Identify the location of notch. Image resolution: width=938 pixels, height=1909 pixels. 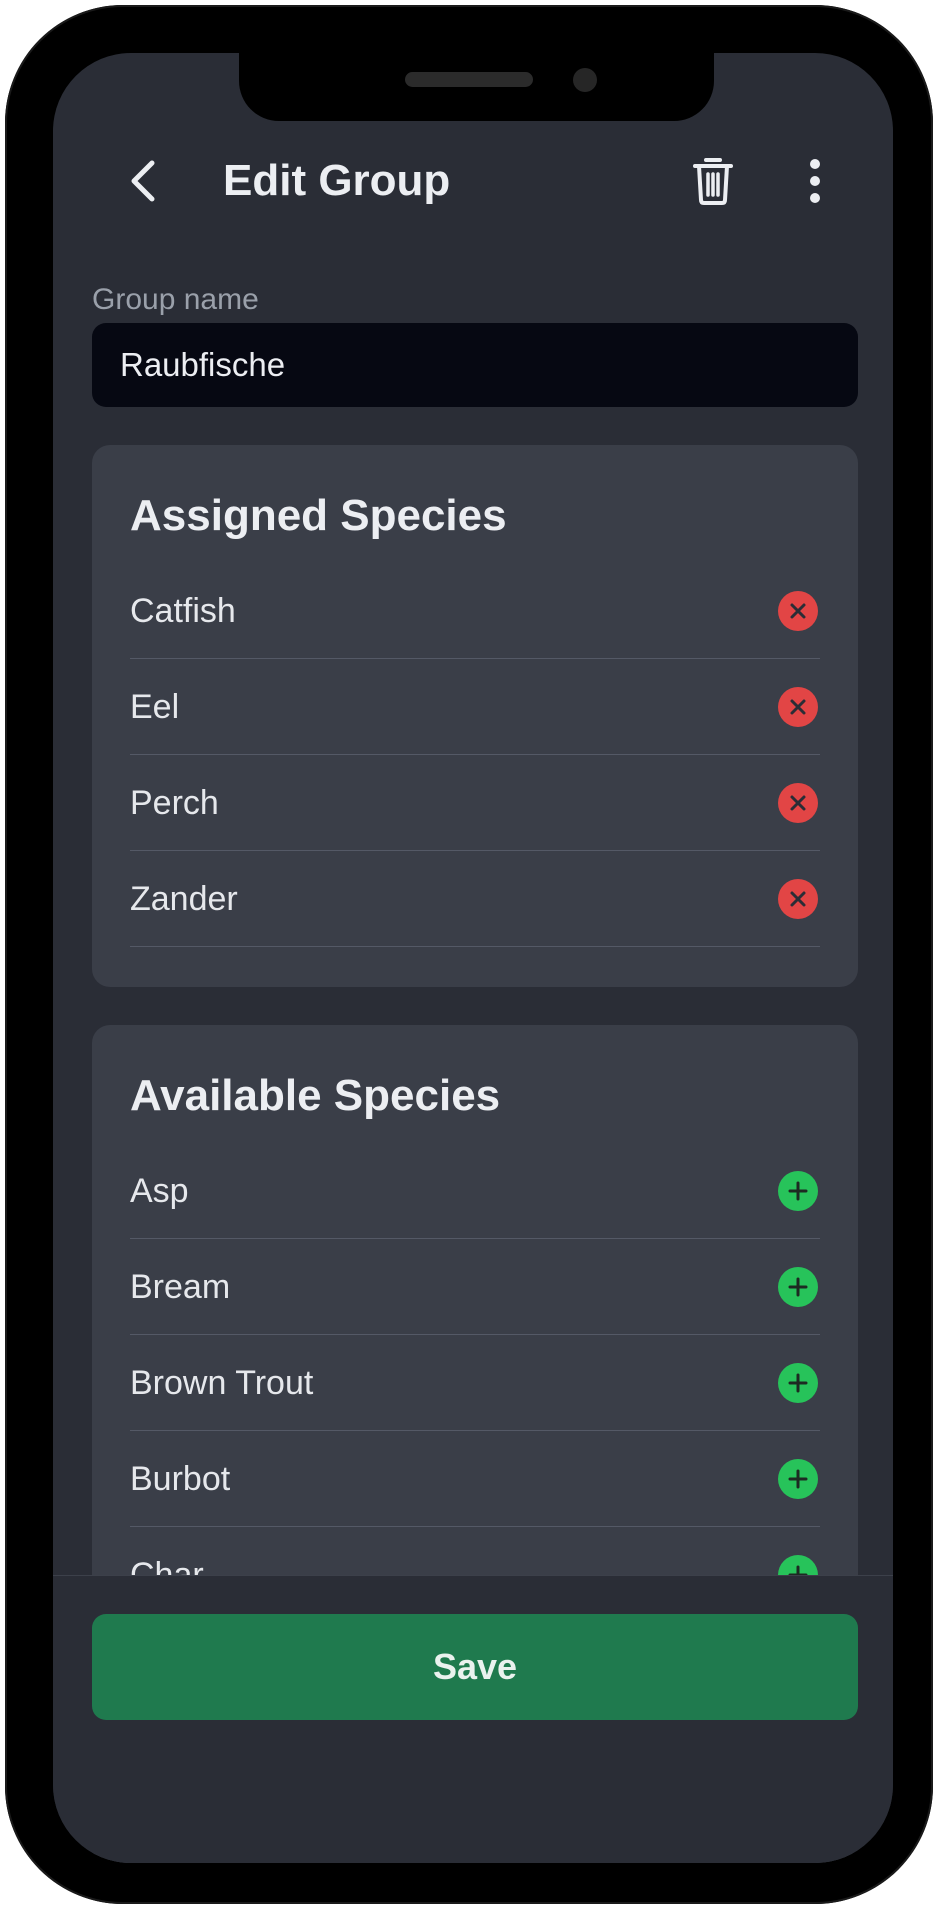
(476, 87).